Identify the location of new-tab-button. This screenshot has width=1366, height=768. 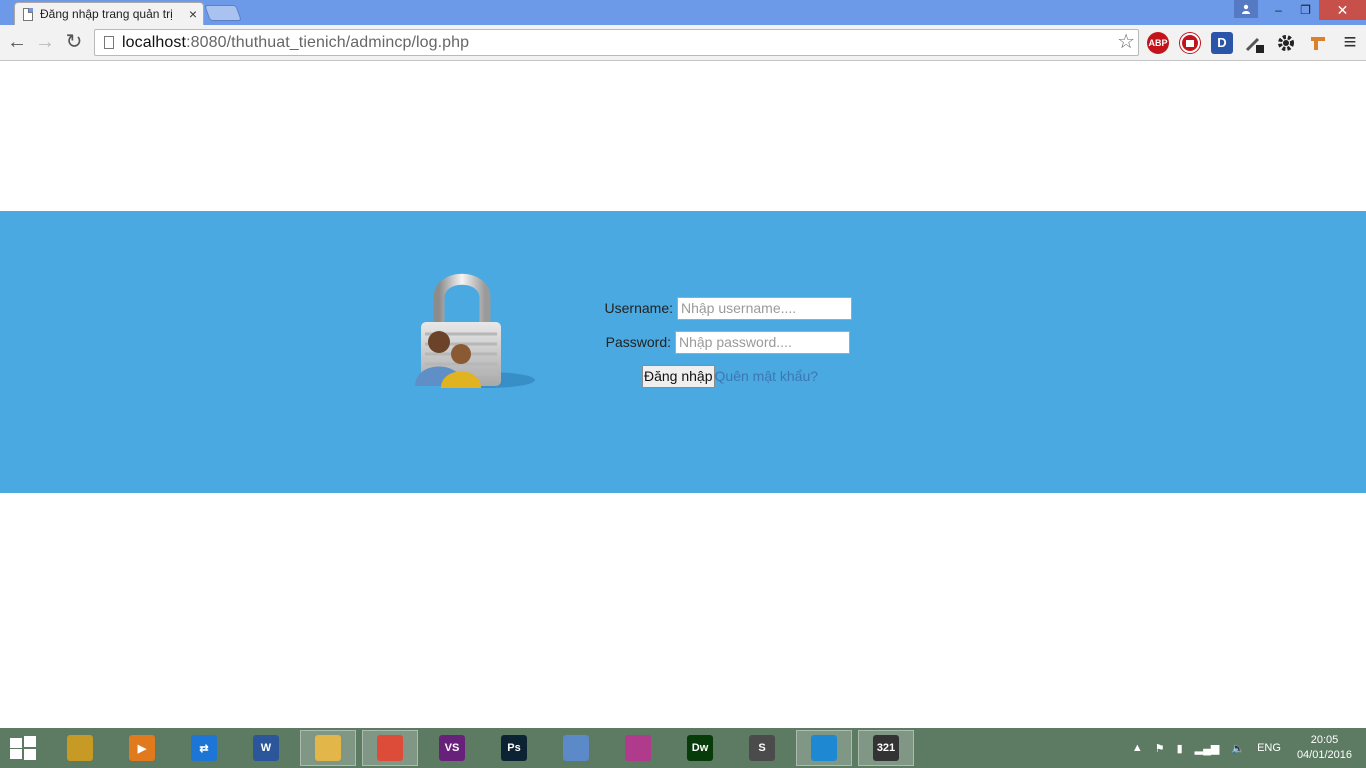
(223, 13).